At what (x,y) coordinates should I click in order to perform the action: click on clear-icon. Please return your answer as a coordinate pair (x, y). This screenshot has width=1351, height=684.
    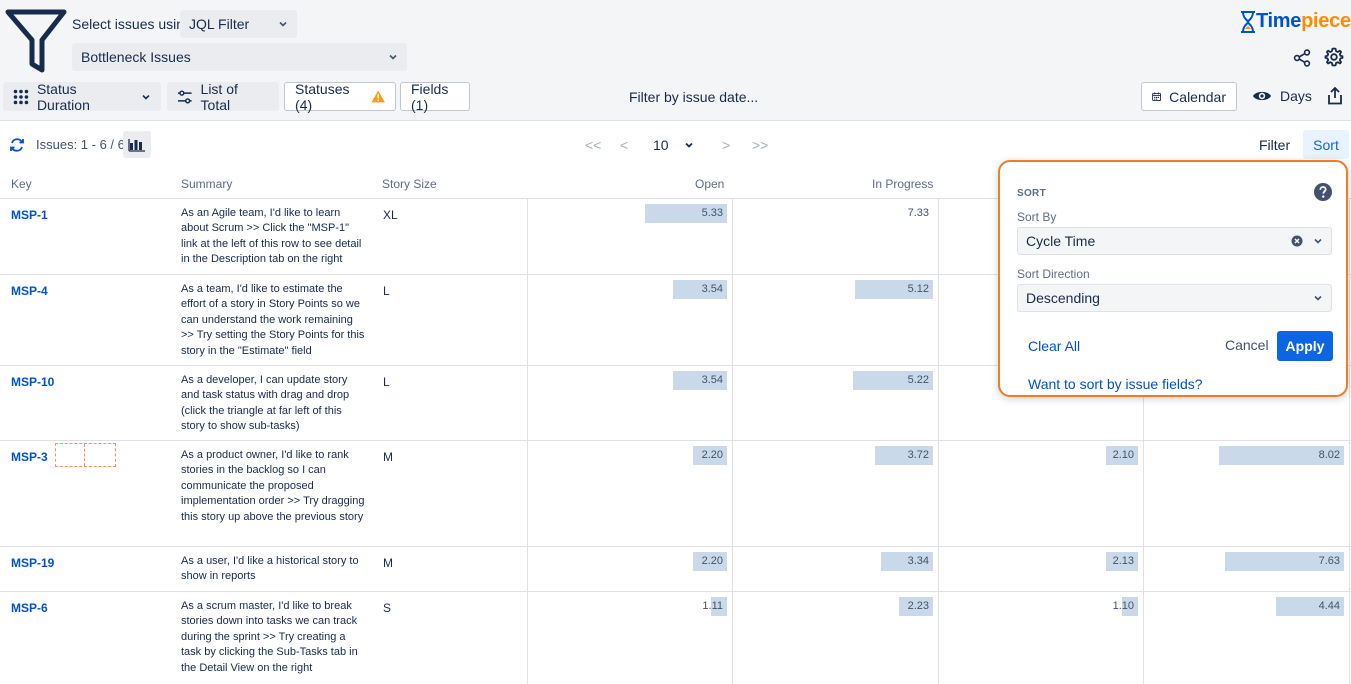
    Looking at the image, I should click on (1297, 241).